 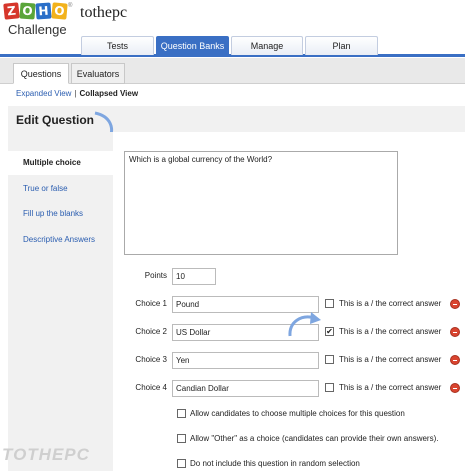 I want to click on question-type-true-false: True or false, so click(x=45, y=188).